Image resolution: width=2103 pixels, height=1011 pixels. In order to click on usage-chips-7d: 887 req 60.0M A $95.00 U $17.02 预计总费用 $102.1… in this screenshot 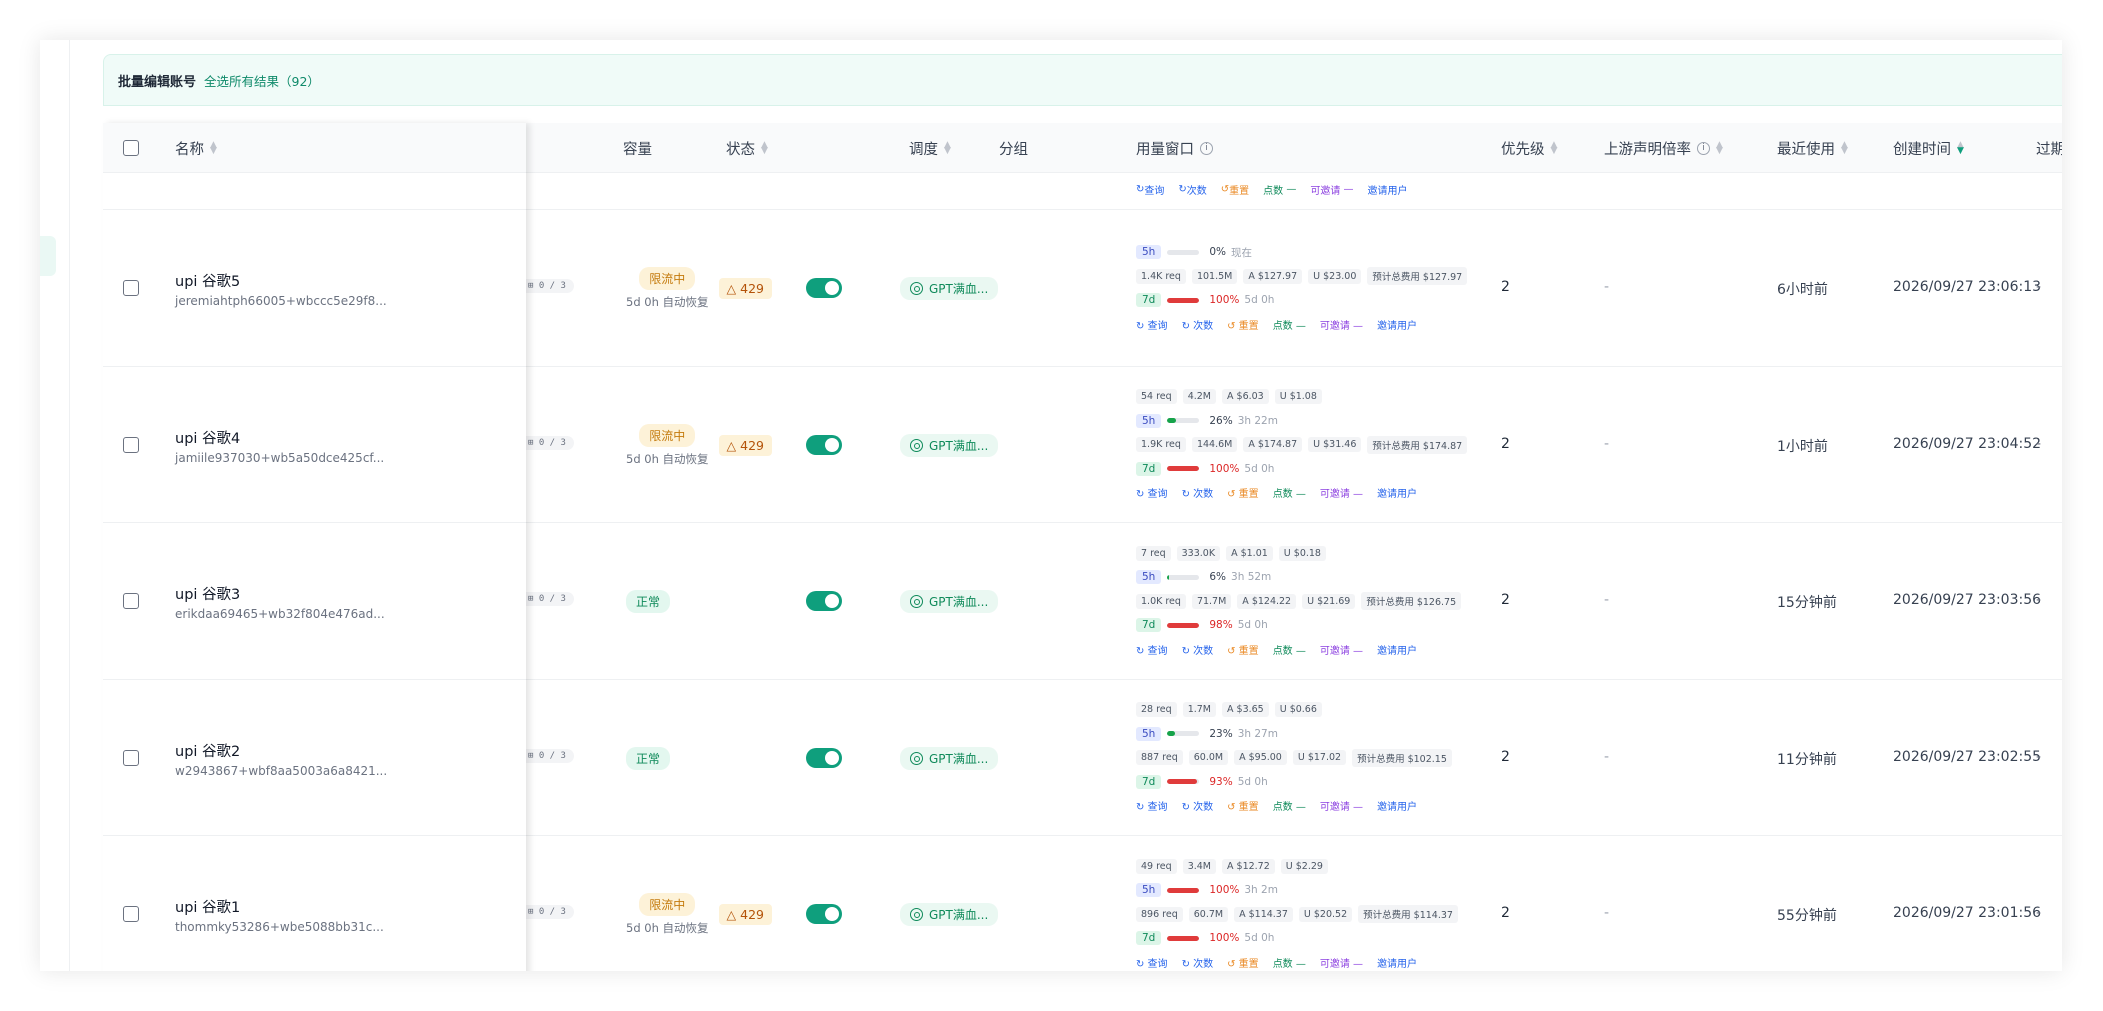, I will do `click(1297, 757)`.